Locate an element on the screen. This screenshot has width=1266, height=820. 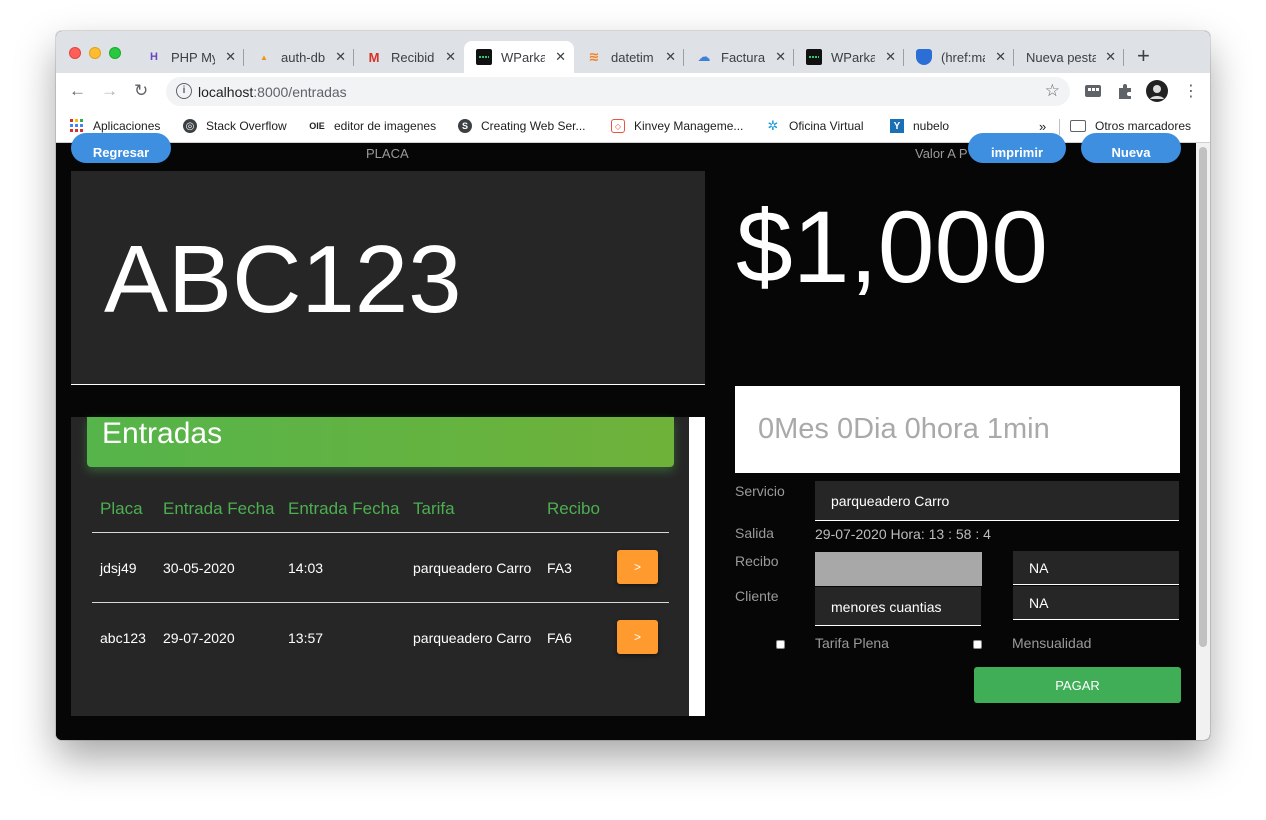
cell-fecha: 29-07-2020 is located at coordinates (199, 638).